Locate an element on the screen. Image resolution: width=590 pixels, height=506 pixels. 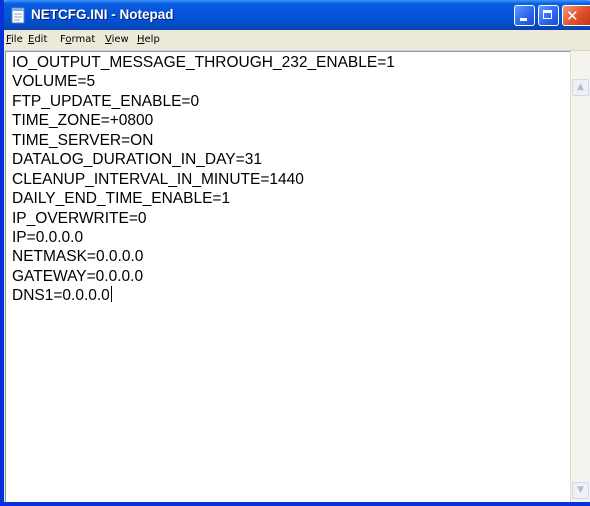
close-button: ✕ is located at coordinates (576, 15).